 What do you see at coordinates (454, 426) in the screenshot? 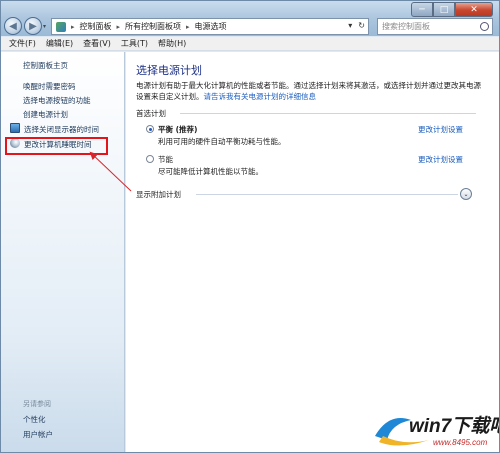
I see `watermark-text: win7下载吧` at bounding box center [454, 426].